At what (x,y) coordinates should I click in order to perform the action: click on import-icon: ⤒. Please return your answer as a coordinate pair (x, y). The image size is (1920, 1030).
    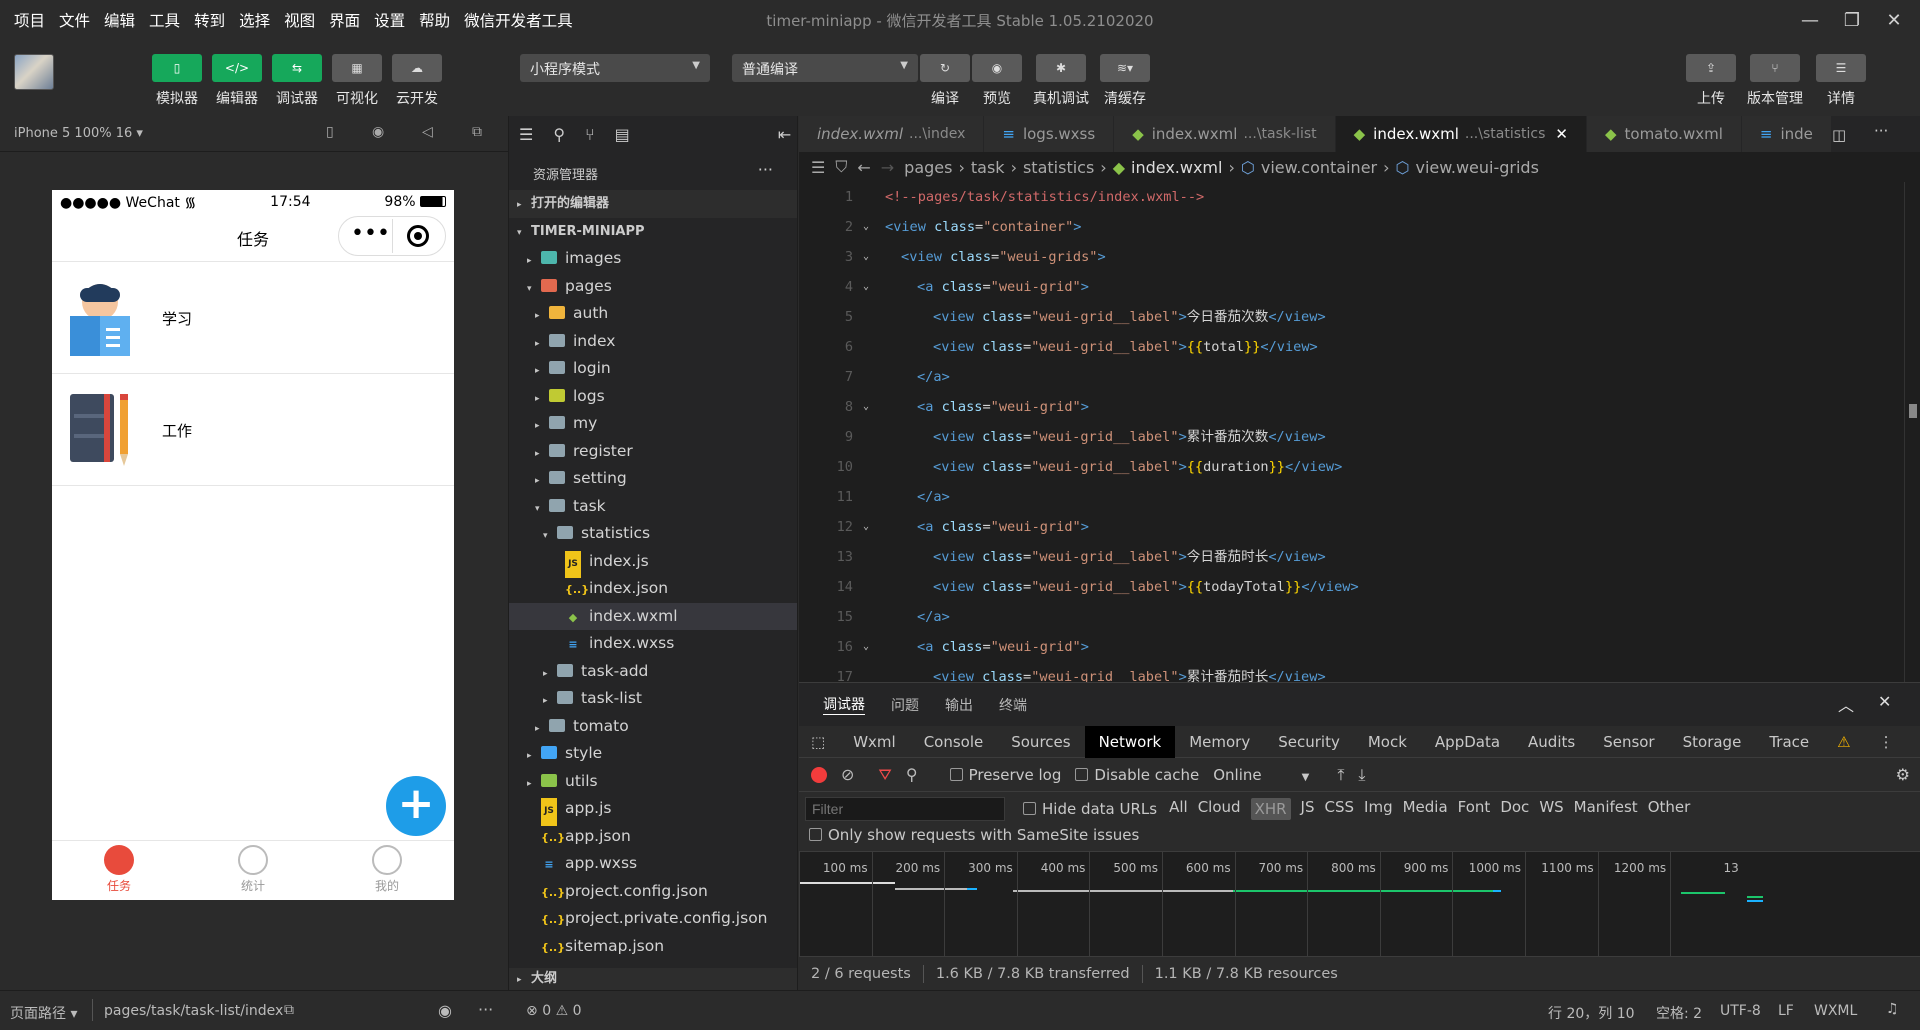
    Looking at the image, I should click on (1340, 775).